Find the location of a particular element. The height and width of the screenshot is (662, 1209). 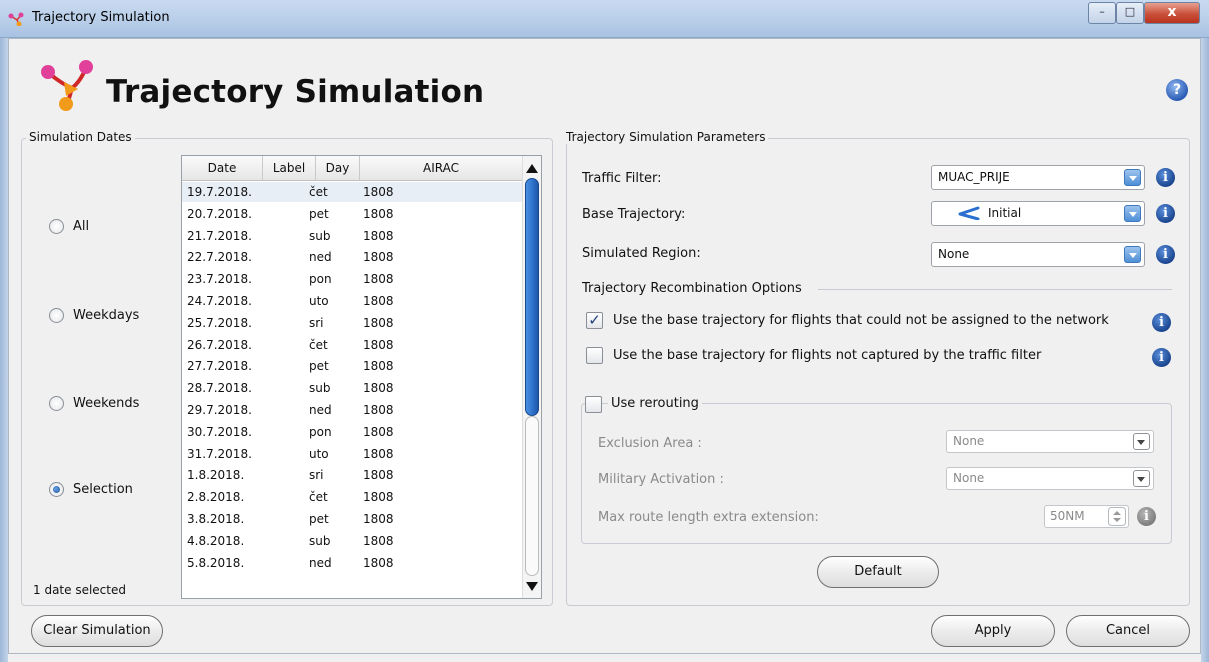

radio-weekdays: Weekdays is located at coordinates (94, 315).